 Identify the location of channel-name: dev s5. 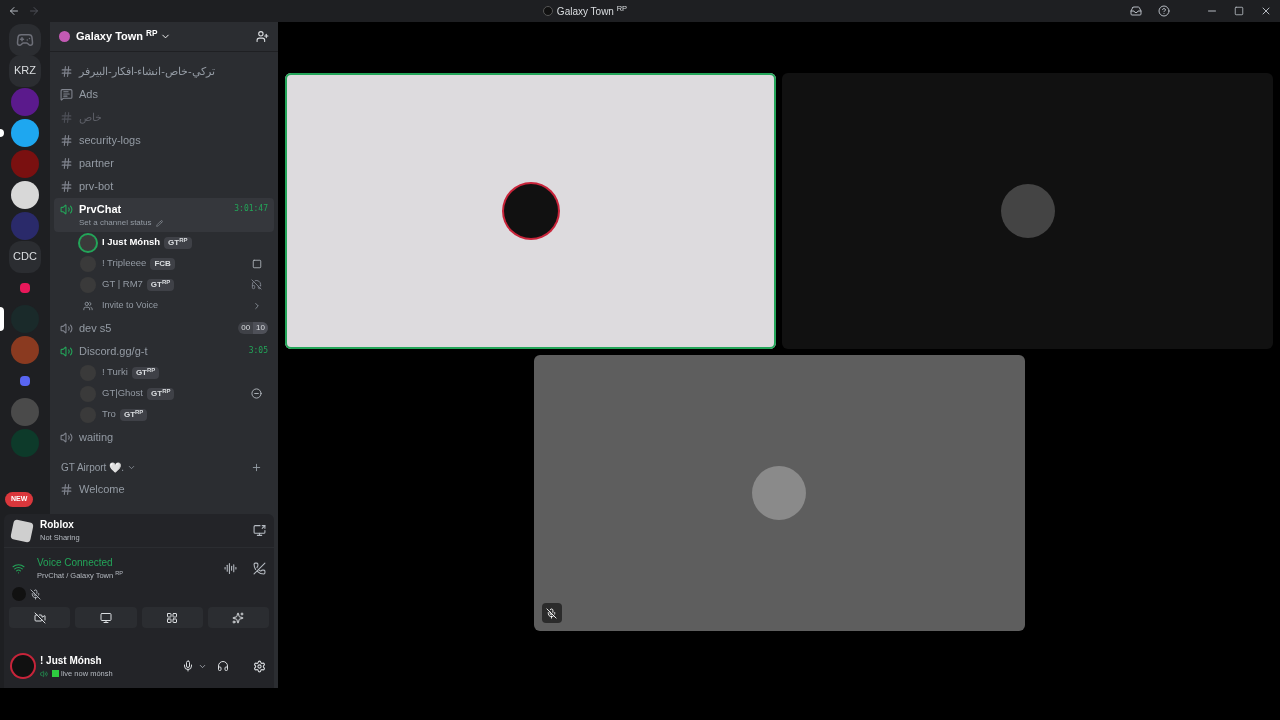
(96, 328).